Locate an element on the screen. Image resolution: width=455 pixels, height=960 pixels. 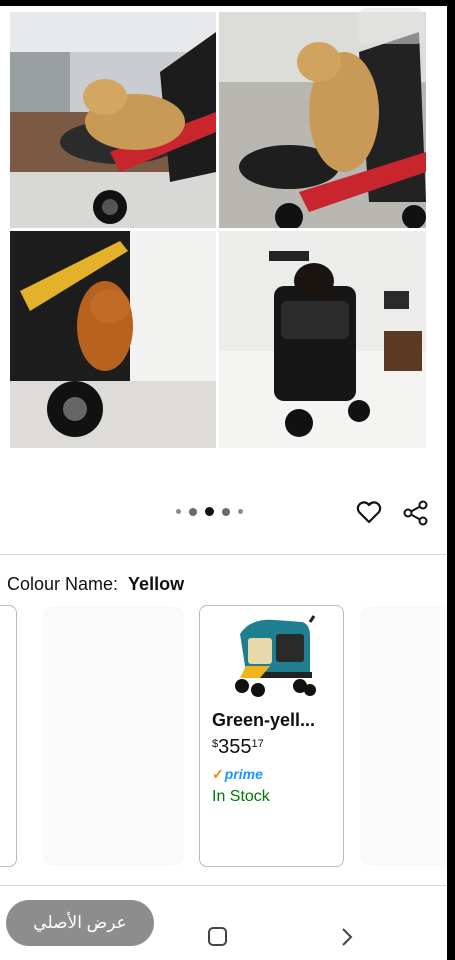
dog-photo-1-icon is located at coordinates (113, 120).